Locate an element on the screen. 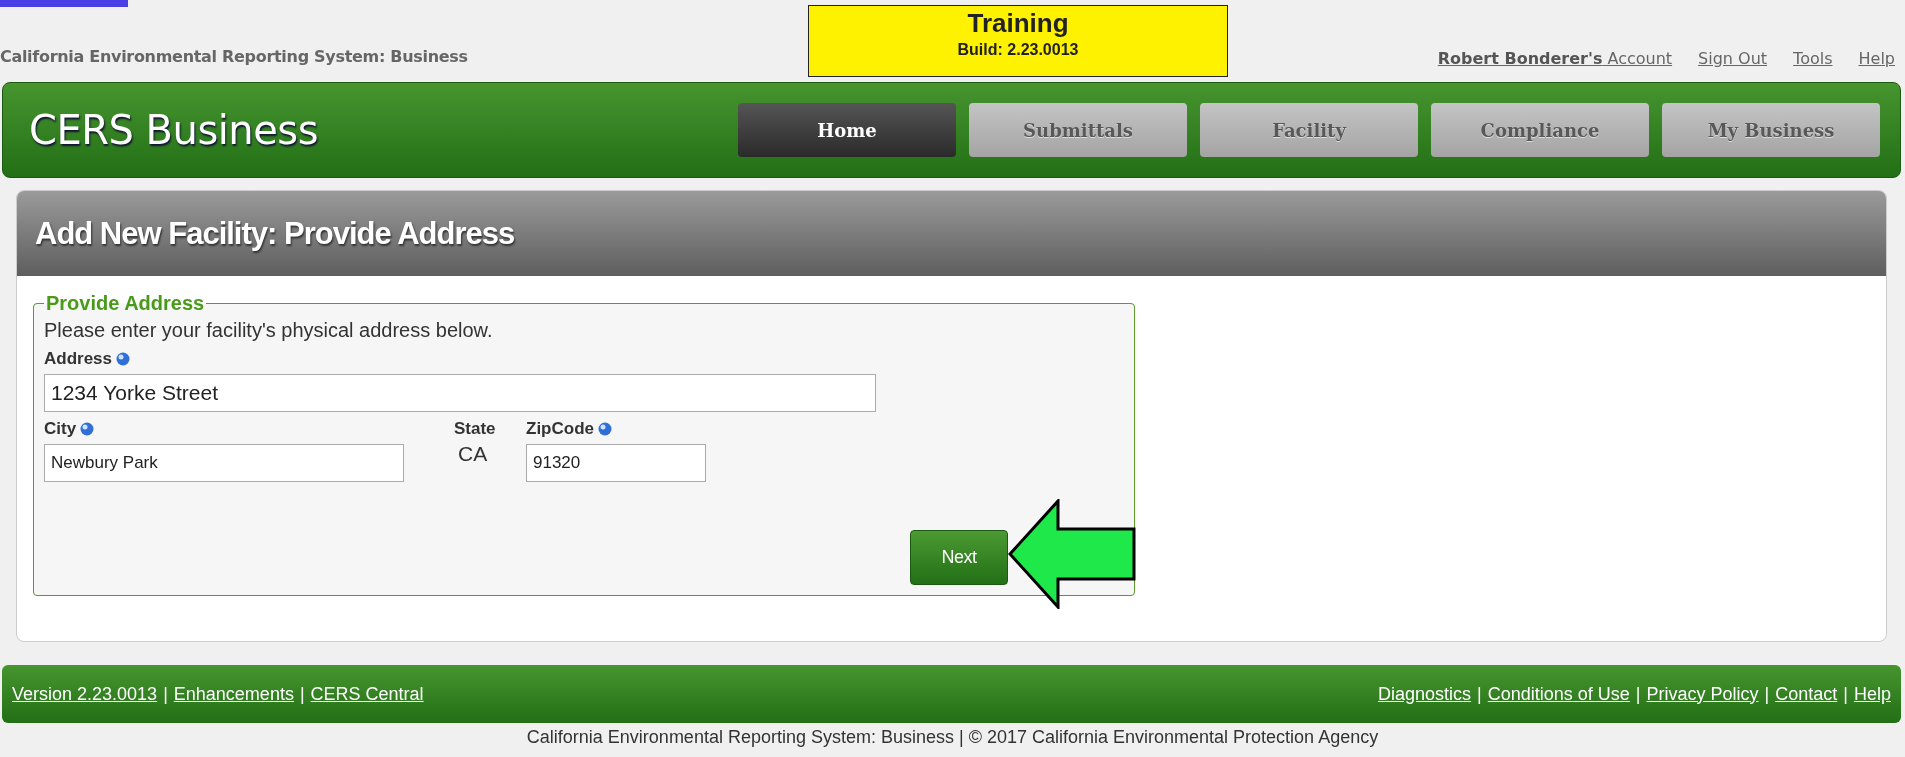  field-label: City is located at coordinates (60, 429).